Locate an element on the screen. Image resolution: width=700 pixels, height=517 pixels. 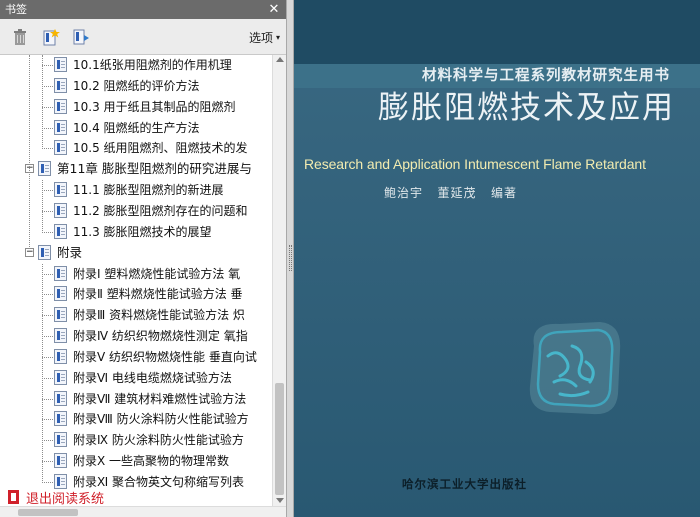
bookmark-label: 附录Ⅲ 资料燃烧性能试验方法 炽 is located at coordinates (159, 315).